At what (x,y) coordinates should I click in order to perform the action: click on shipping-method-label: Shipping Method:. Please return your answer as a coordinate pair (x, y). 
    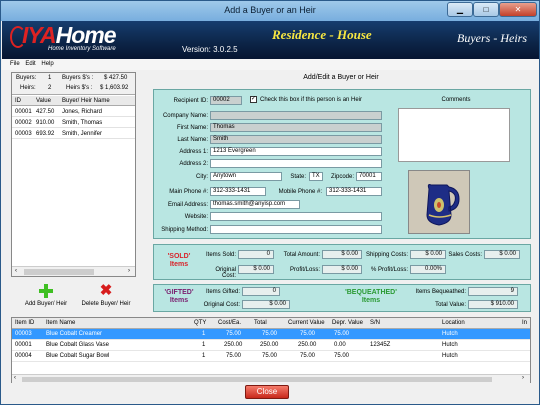
    Looking at the image, I should click on (184, 230).